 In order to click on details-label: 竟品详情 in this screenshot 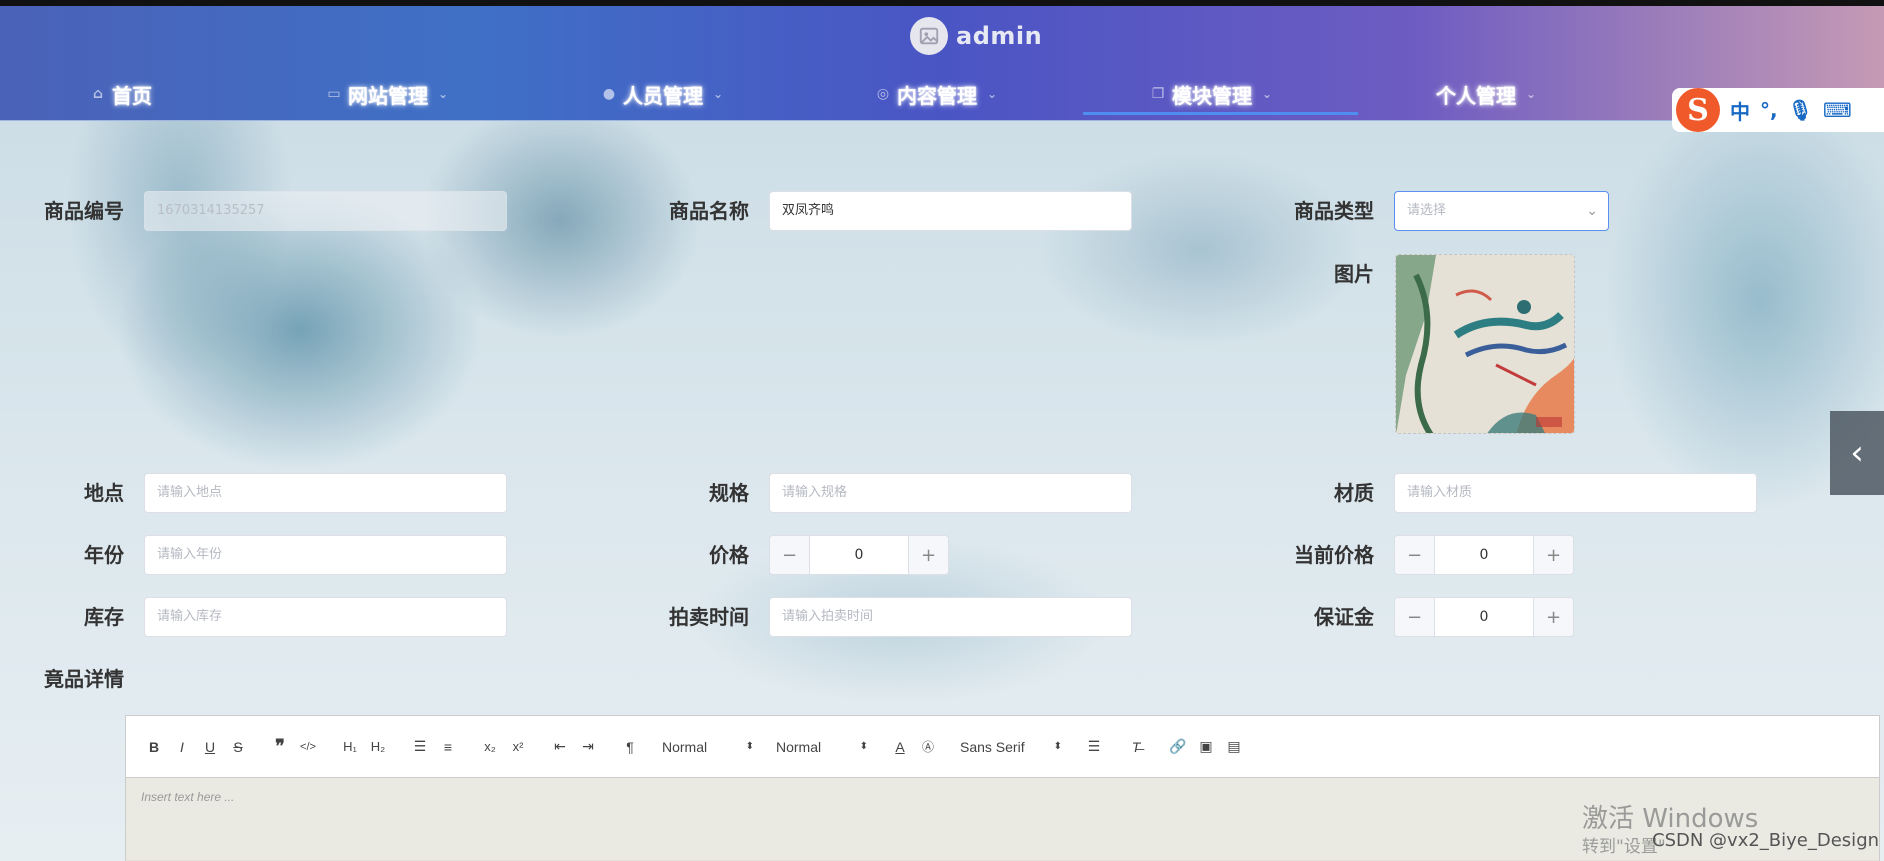, I will do `click(84, 679)`.